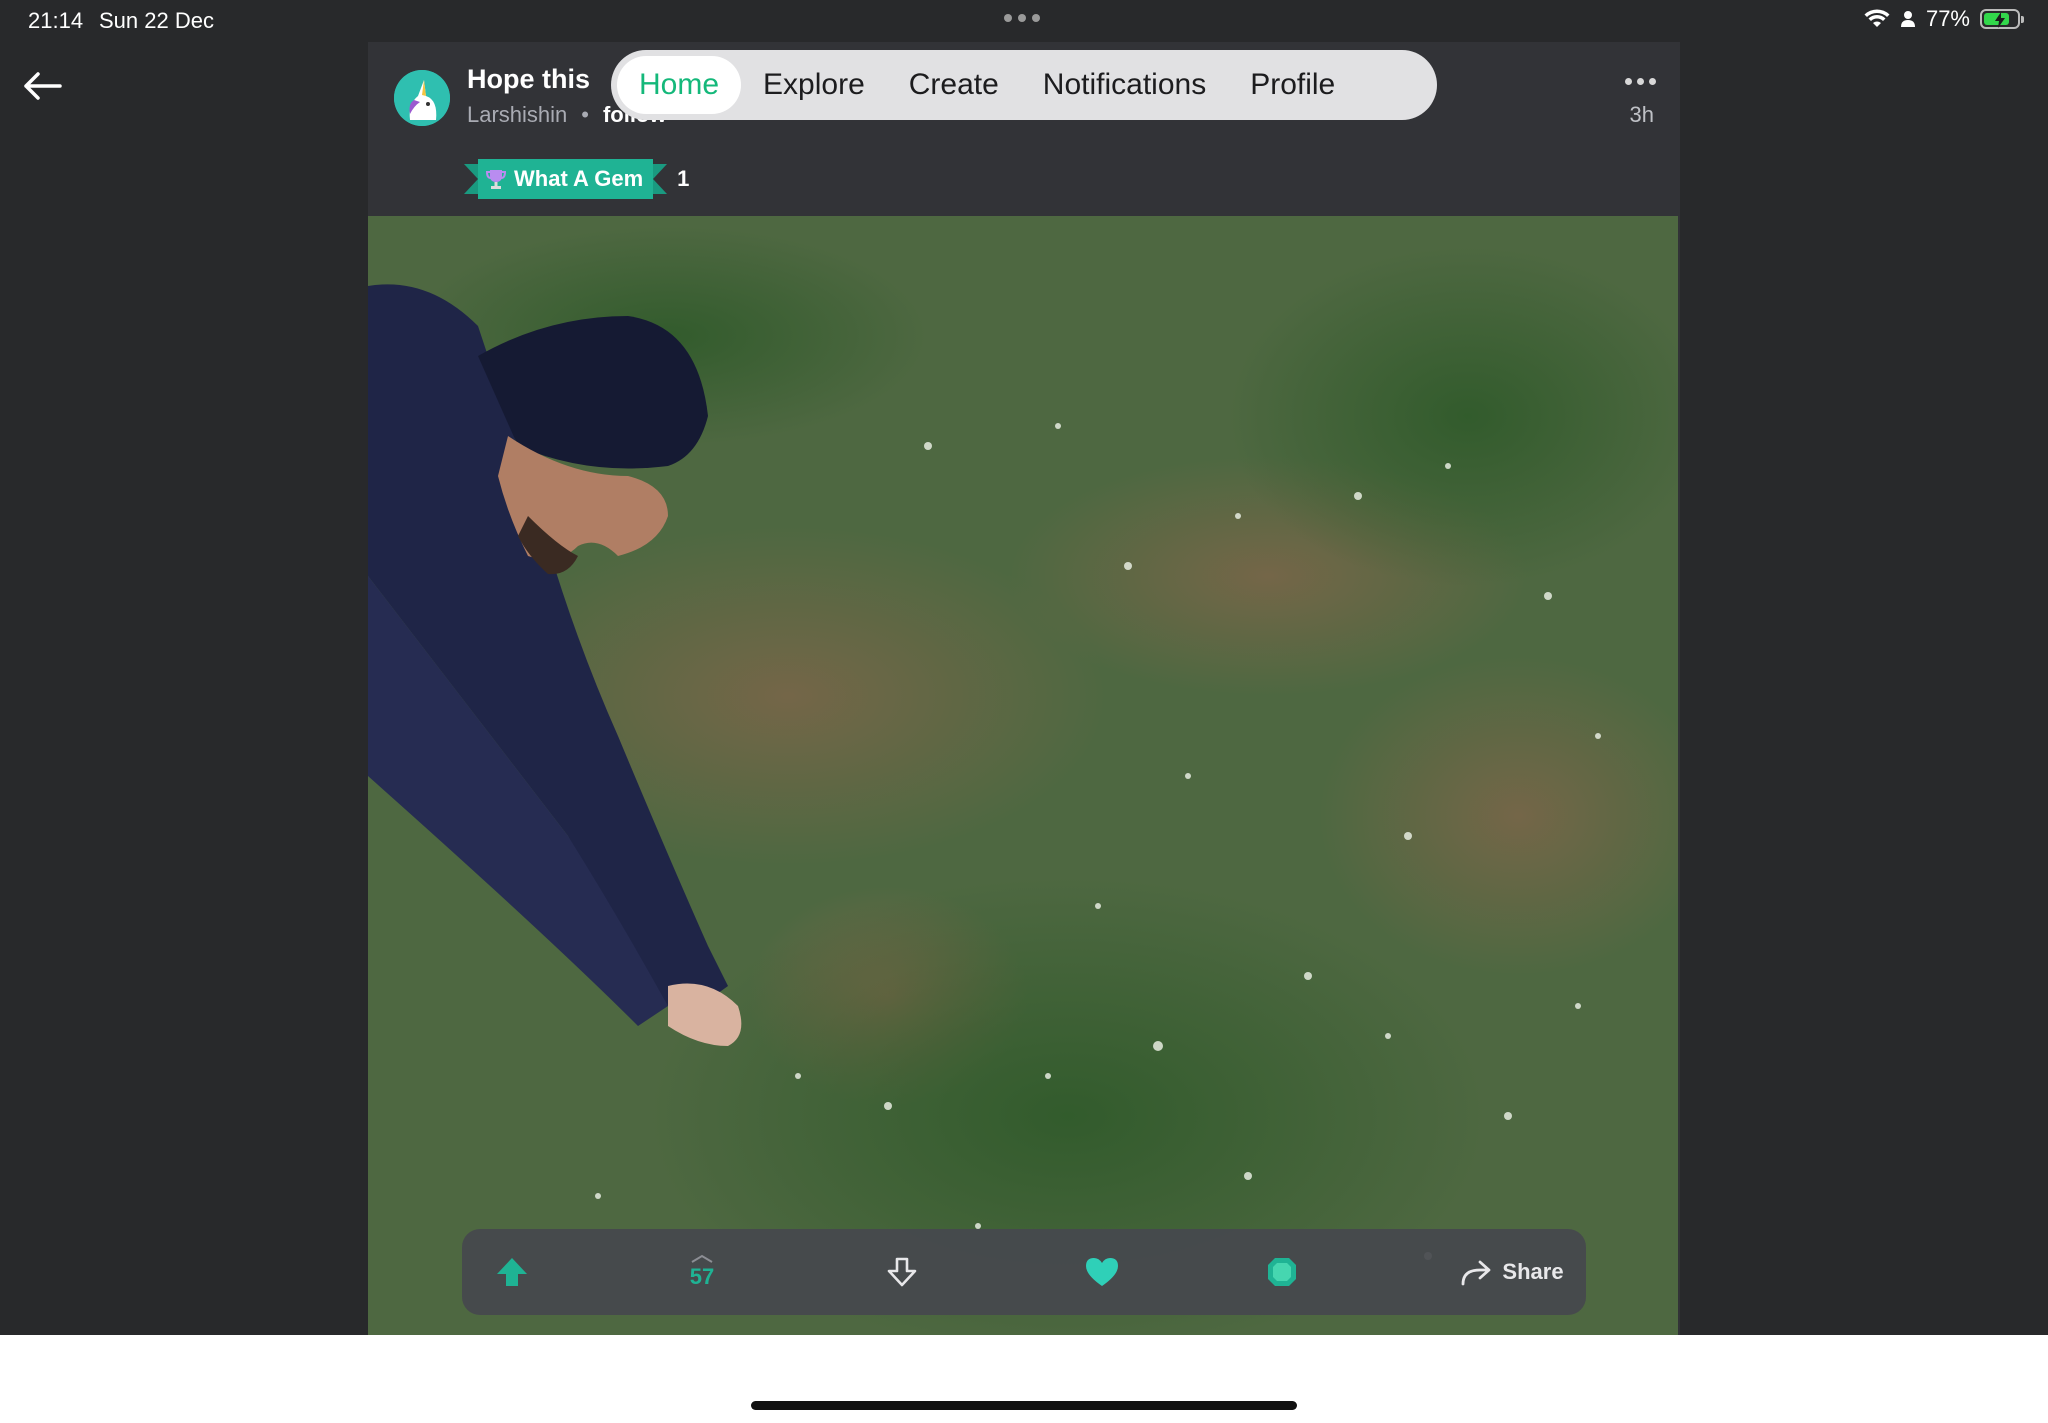 The height and width of the screenshot is (1423, 2048). I want to click on status-date: Sun 22 Dec, so click(156, 20).